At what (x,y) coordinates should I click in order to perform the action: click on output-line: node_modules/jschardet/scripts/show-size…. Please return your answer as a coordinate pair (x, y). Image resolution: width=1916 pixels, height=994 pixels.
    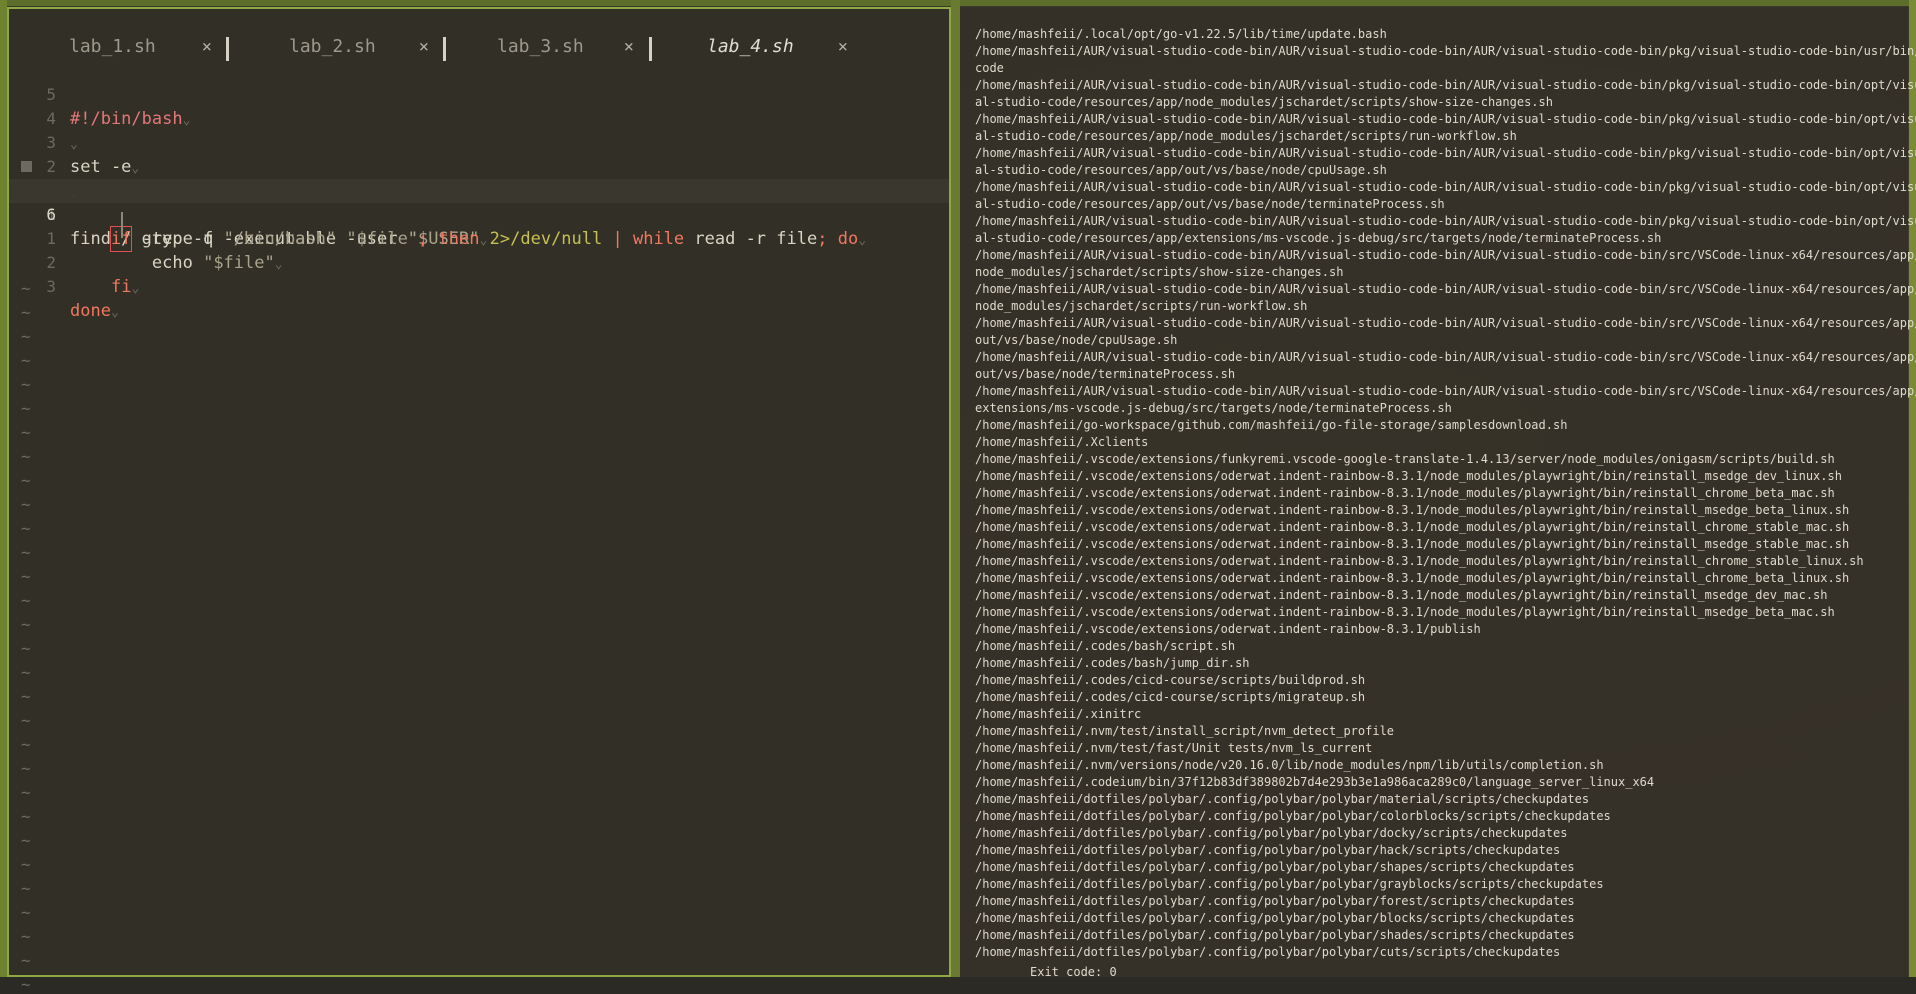
    Looking at the image, I should click on (1159, 272).